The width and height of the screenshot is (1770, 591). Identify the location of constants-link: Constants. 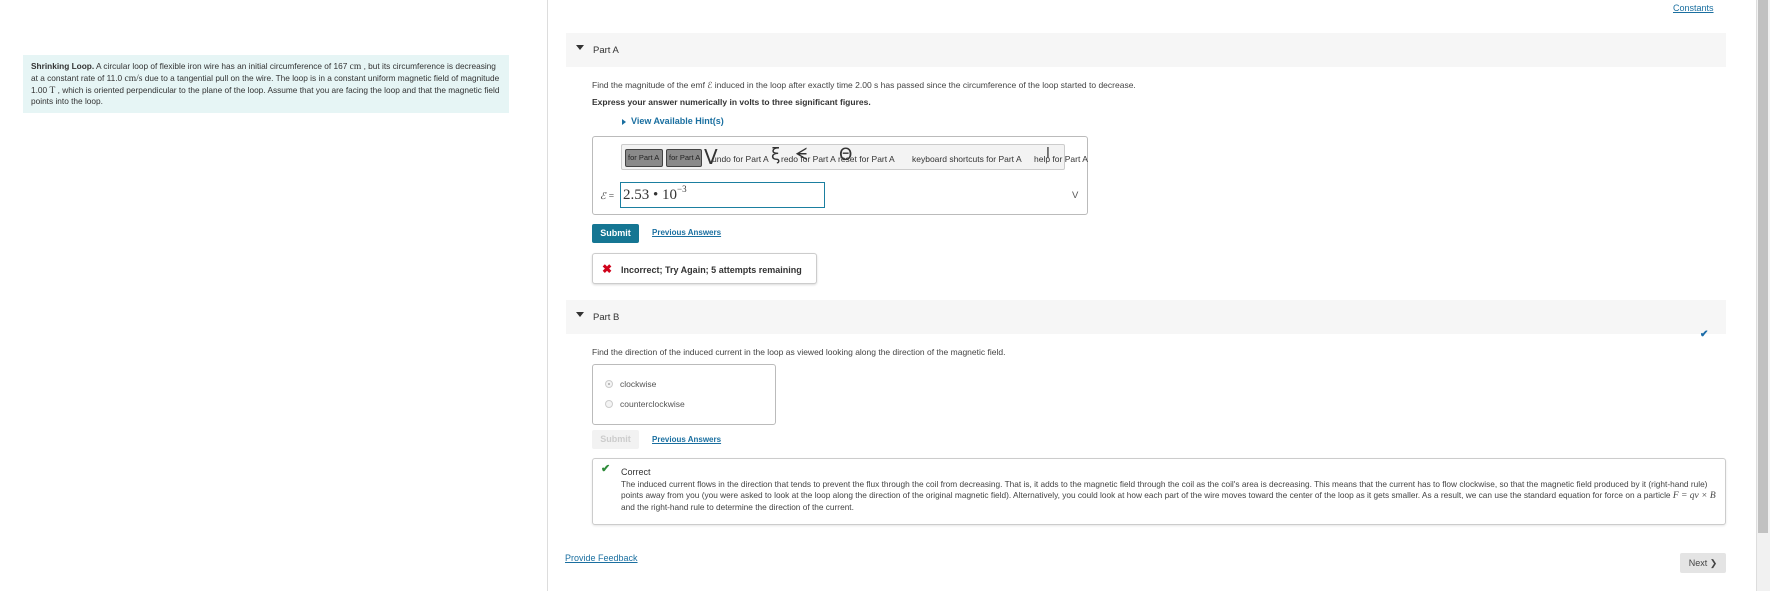
(1693, 8).